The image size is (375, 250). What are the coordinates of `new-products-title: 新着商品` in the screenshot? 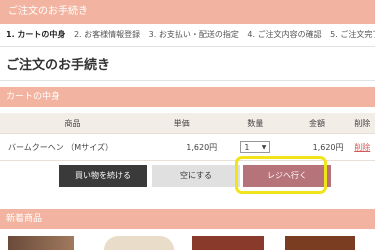 It's located at (24, 219).